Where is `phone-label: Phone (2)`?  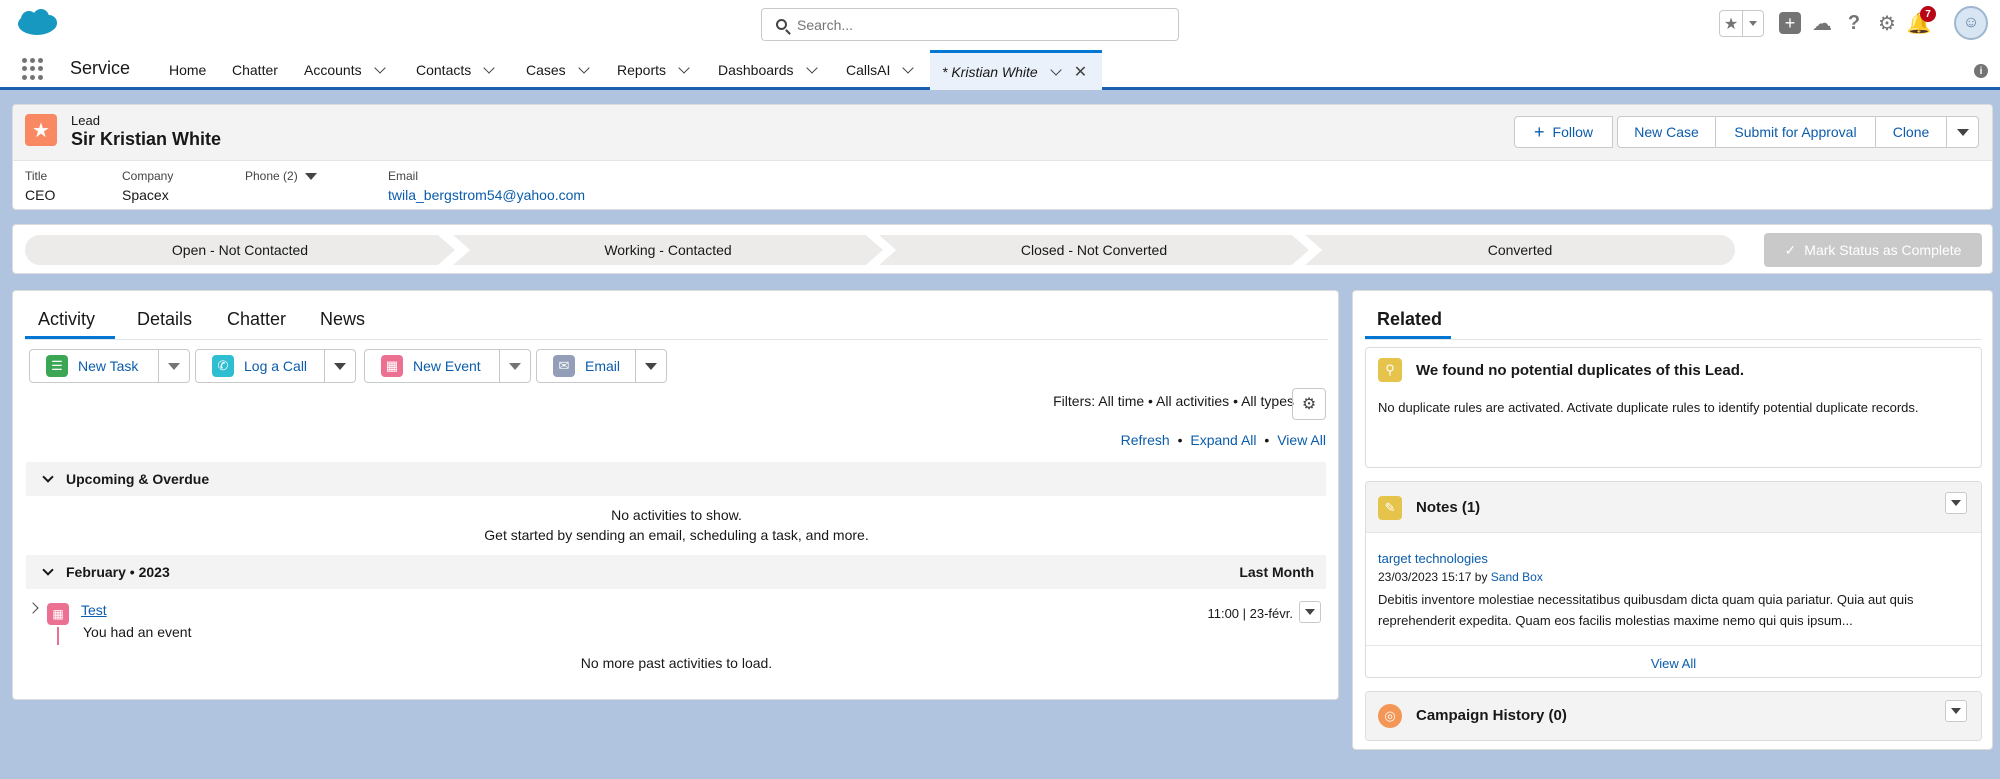
phone-label: Phone (2) is located at coordinates (271, 176).